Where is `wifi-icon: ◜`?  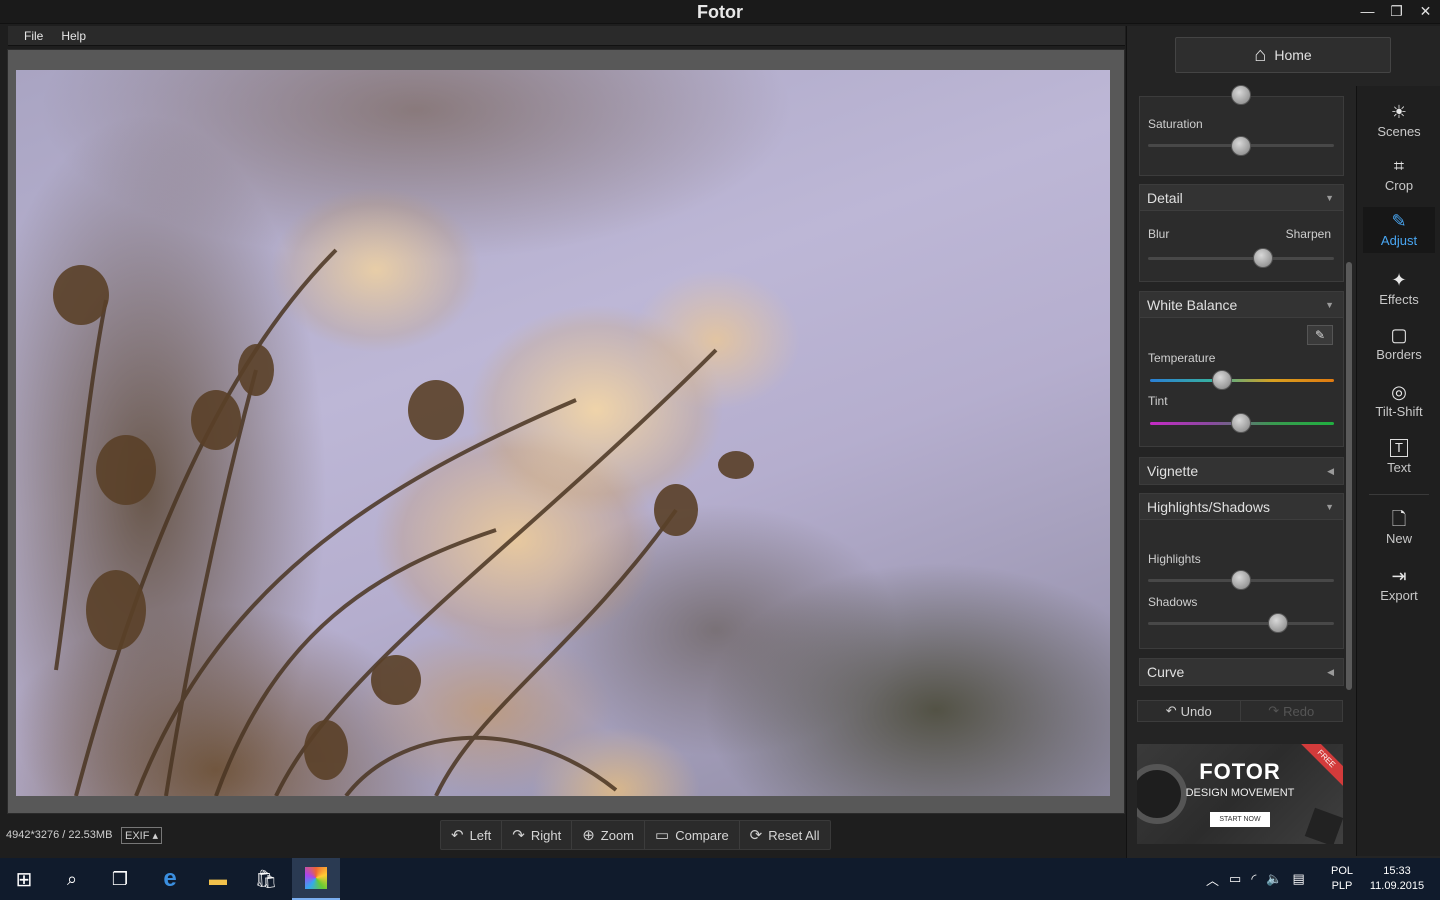
wifi-icon: ◜ is located at coordinates (1253, 879).